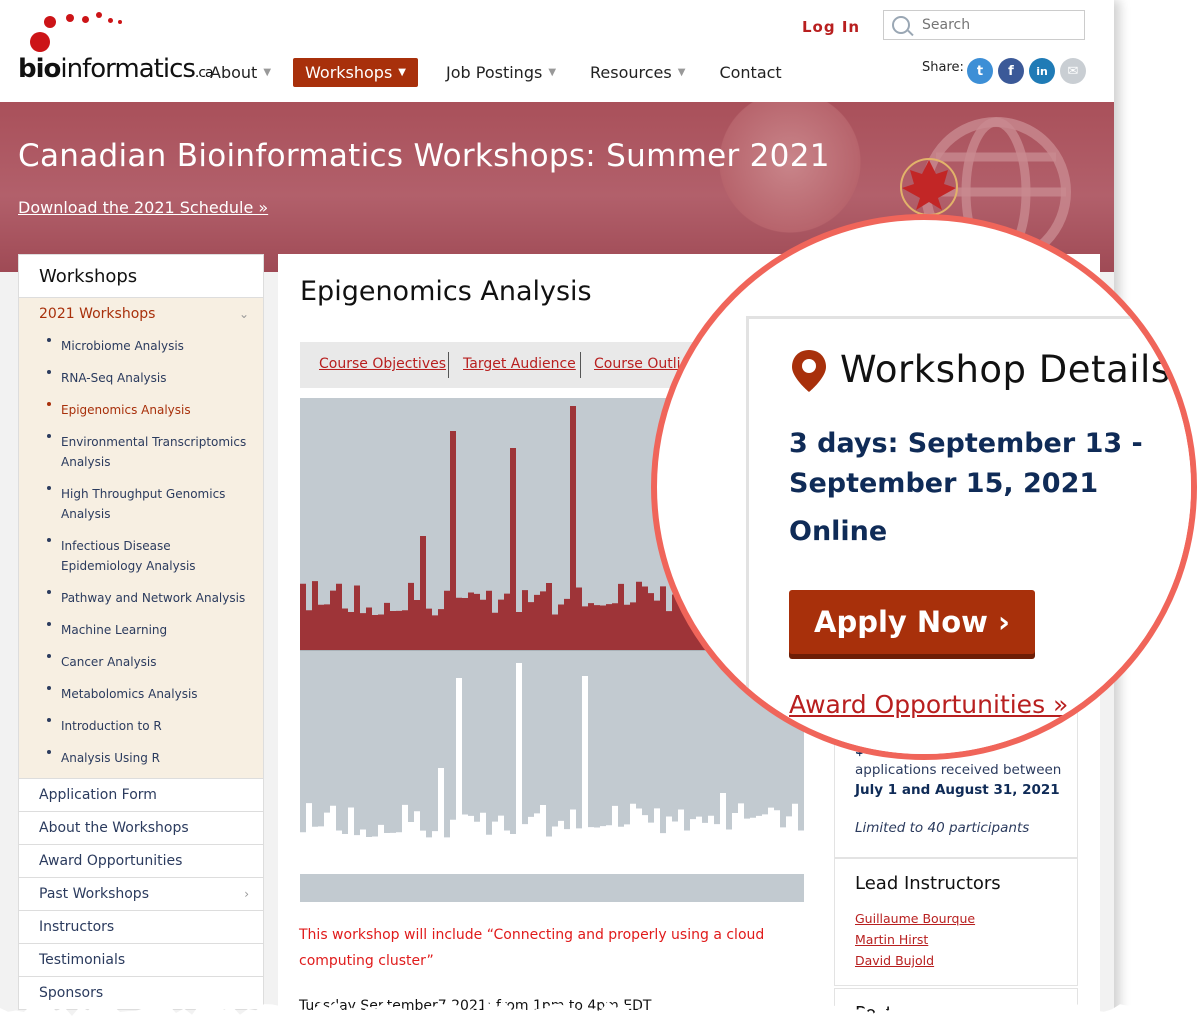 This screenshot has height=1028, width=1200. Describe the element at coordinates (501, 72) in the screenshot. I see `nav-job-postings: Job Postings ▼` at that location.